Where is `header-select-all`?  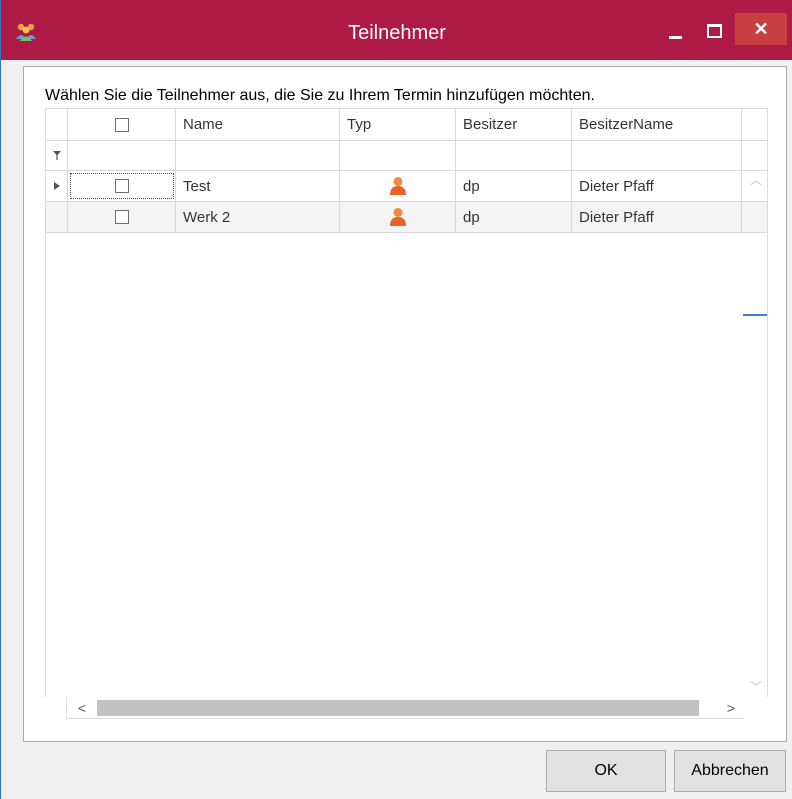 header-select-all is located at coordinates (122, 124).